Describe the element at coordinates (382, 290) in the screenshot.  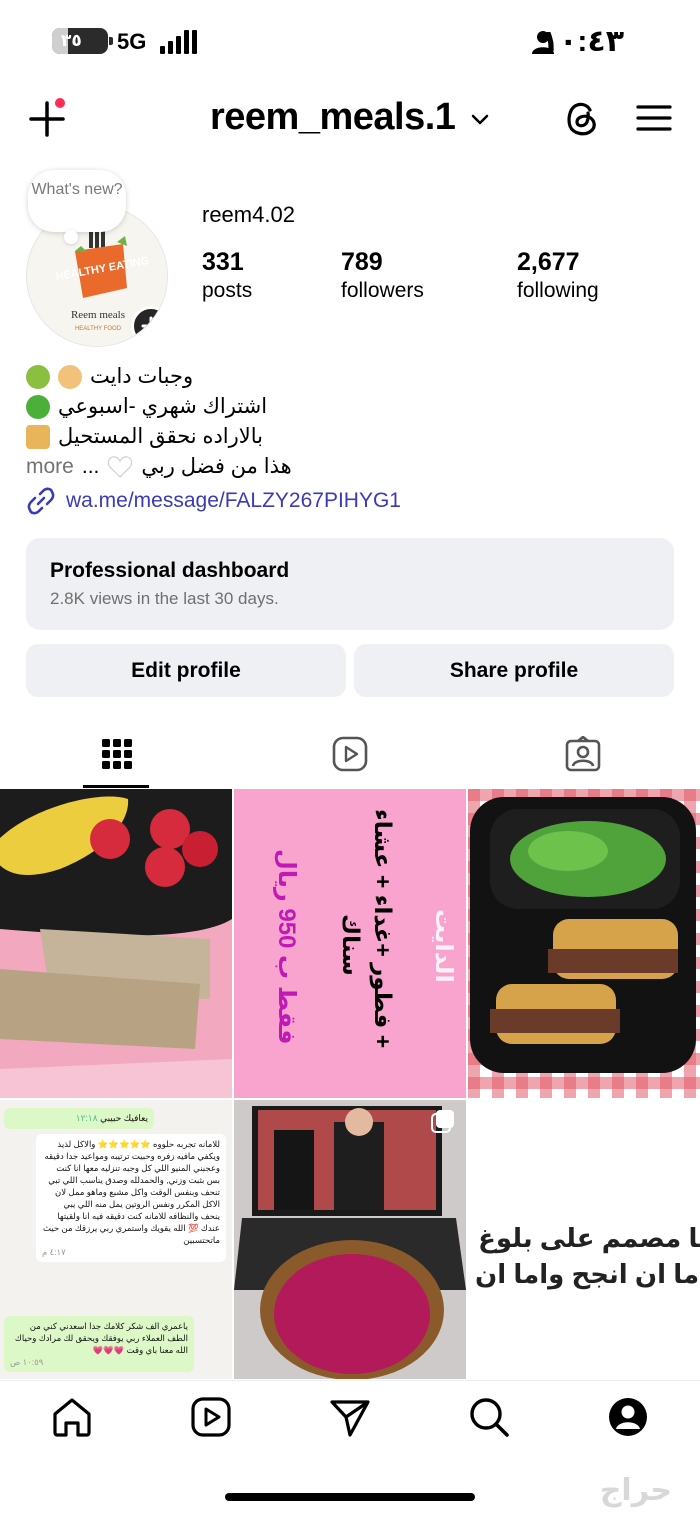
I see `followers-label: followers` at that location.